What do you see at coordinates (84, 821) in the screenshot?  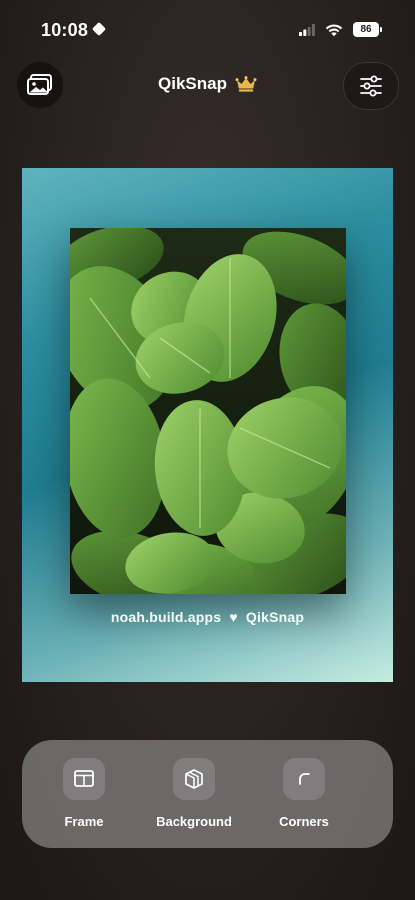 I see `tool-frame-label: Frame` at bounding box center [84, 821].